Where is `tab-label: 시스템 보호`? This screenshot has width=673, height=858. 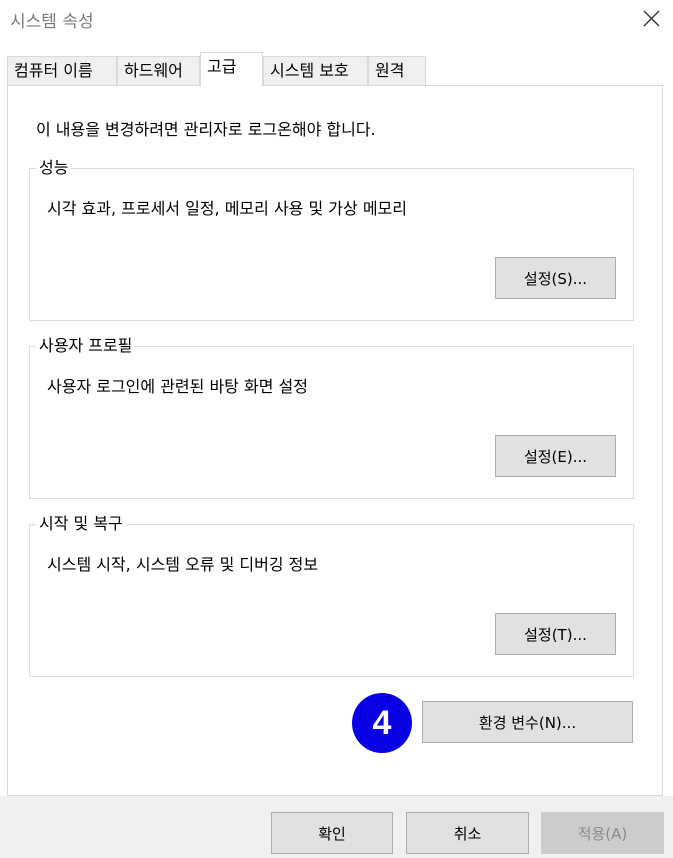
tab-label: 시스템 보호 is located at coordinates (309, 70).